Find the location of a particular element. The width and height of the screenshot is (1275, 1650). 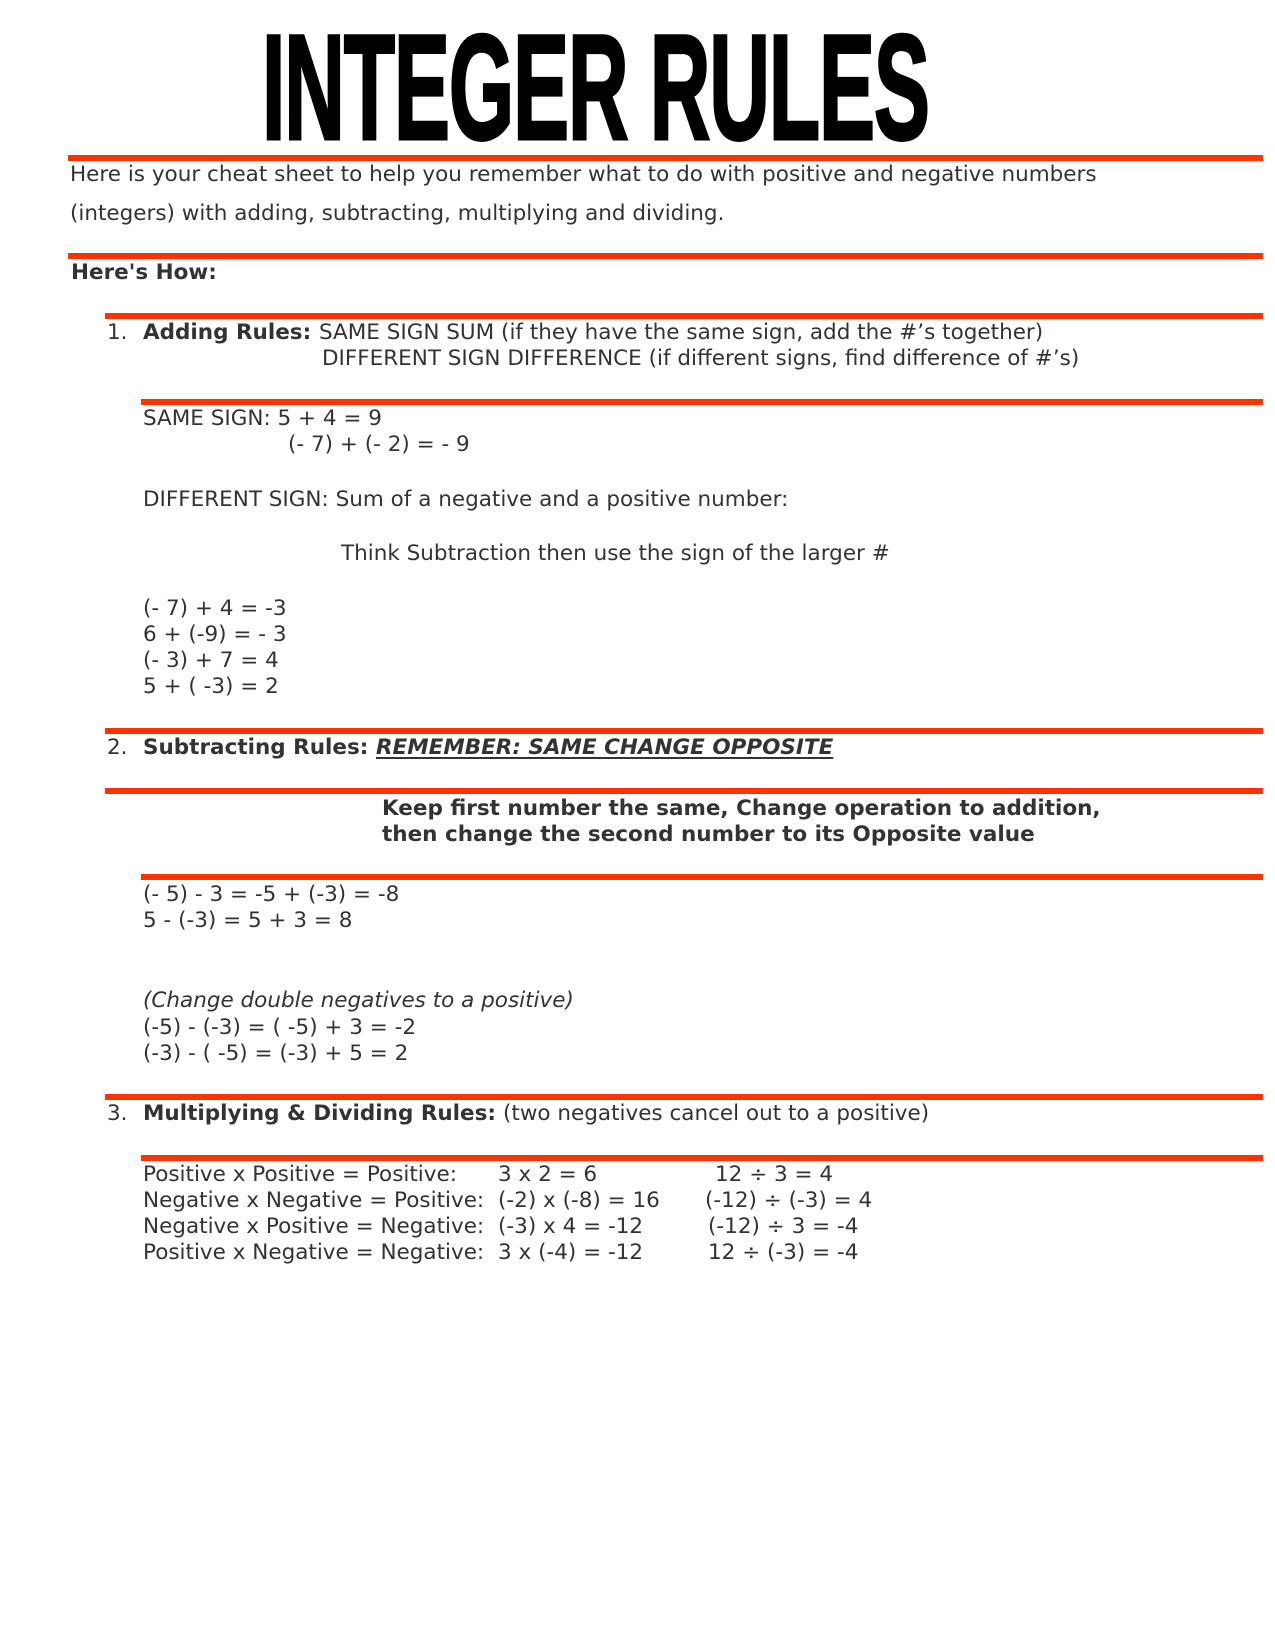

subtracting-example: (- 5) - 3 = -5 + (-3) = -8 is located at coordinates (271, 894).